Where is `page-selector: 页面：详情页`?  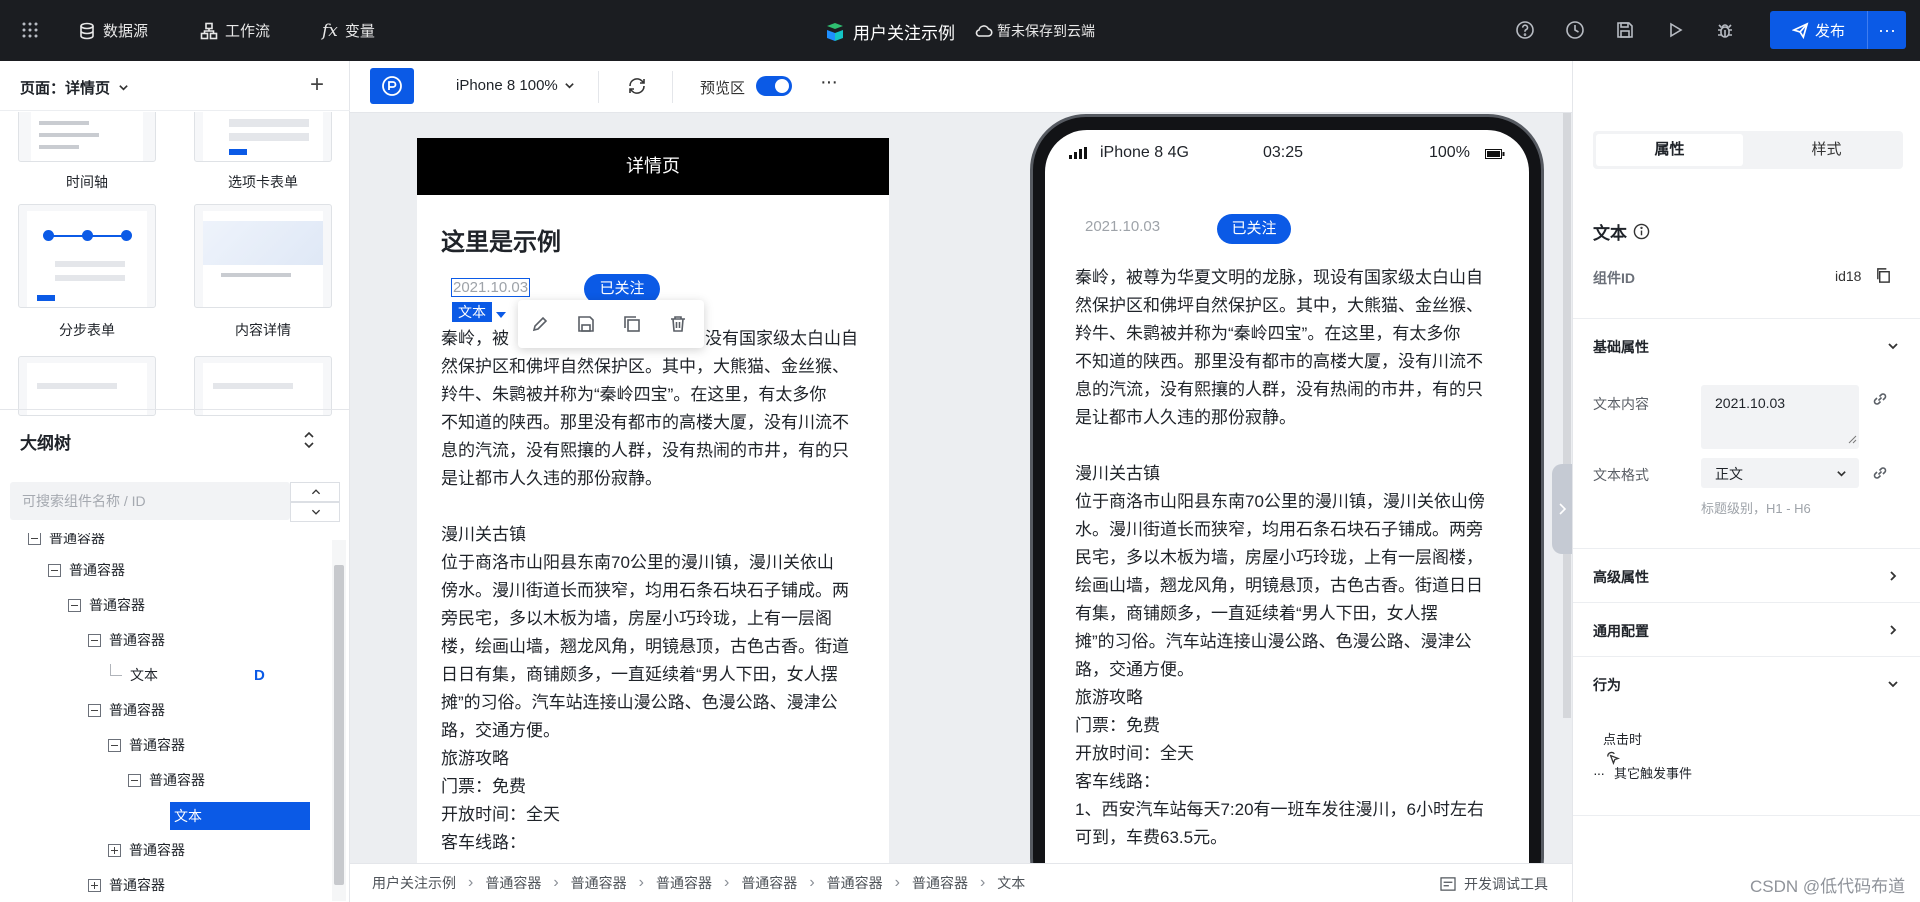
page-selector: 页面：详情页 is located at coordinates (74, 87).